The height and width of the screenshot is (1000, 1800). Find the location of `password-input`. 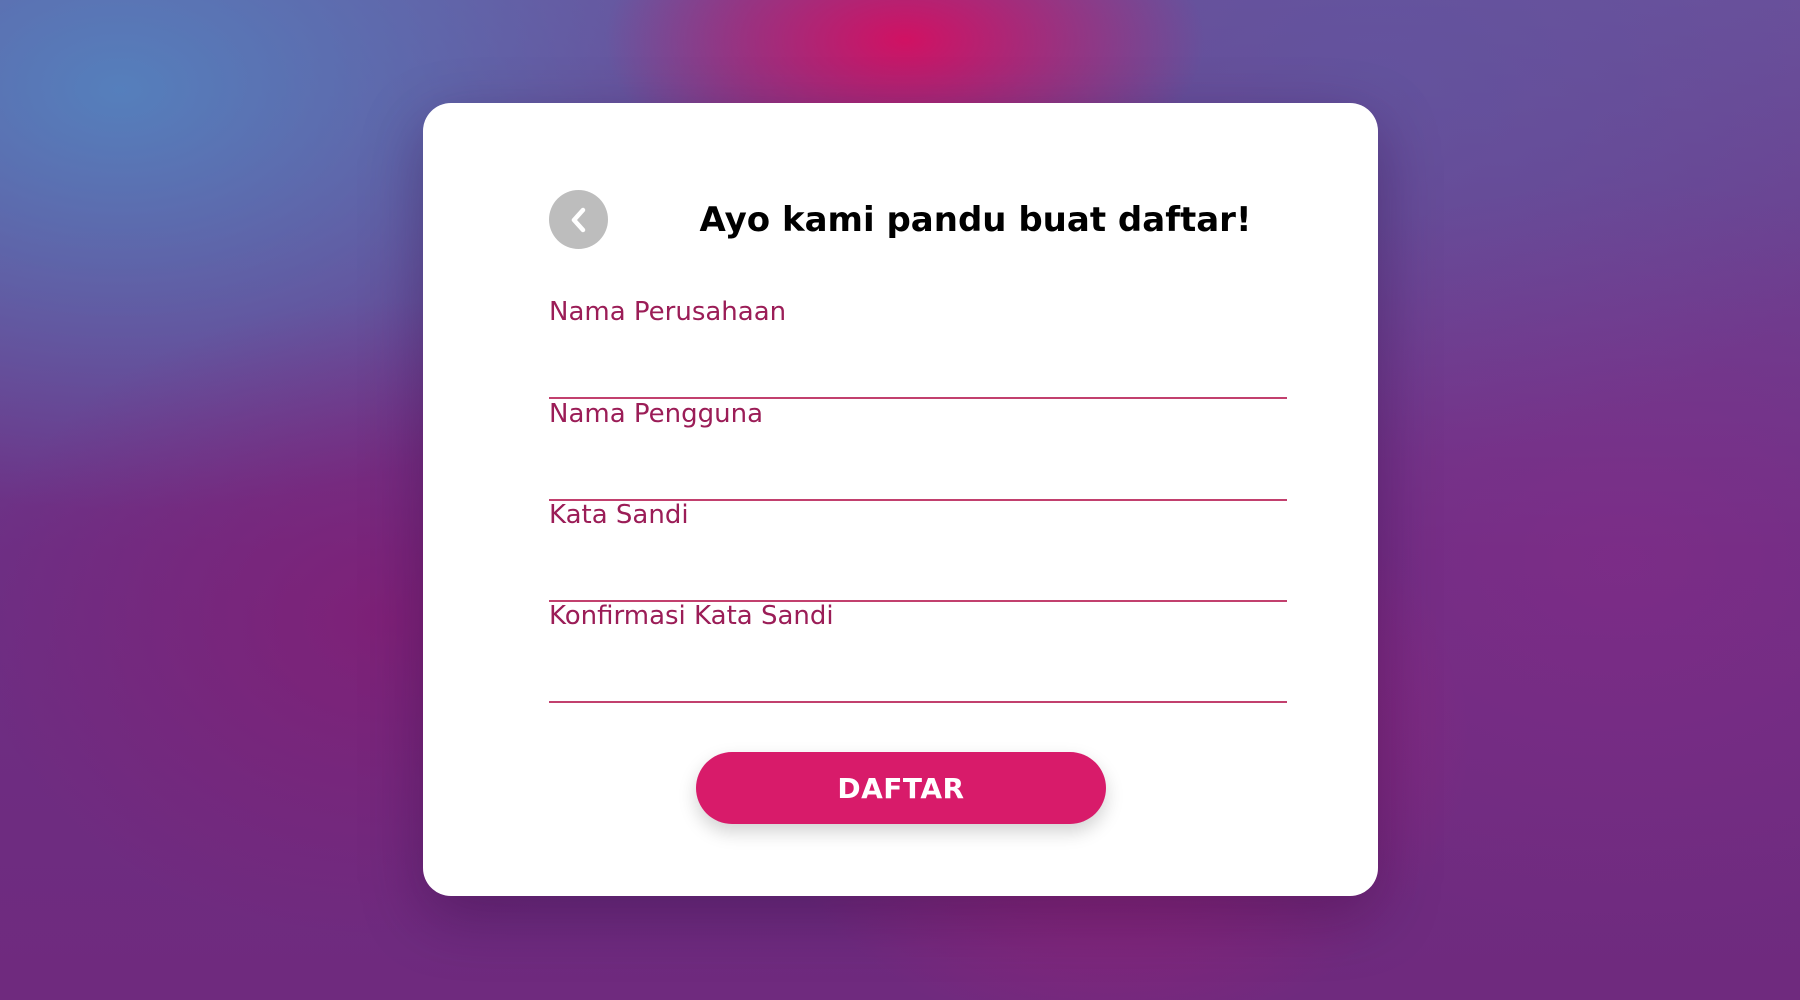

password-input is located at coordinates (918, 574).